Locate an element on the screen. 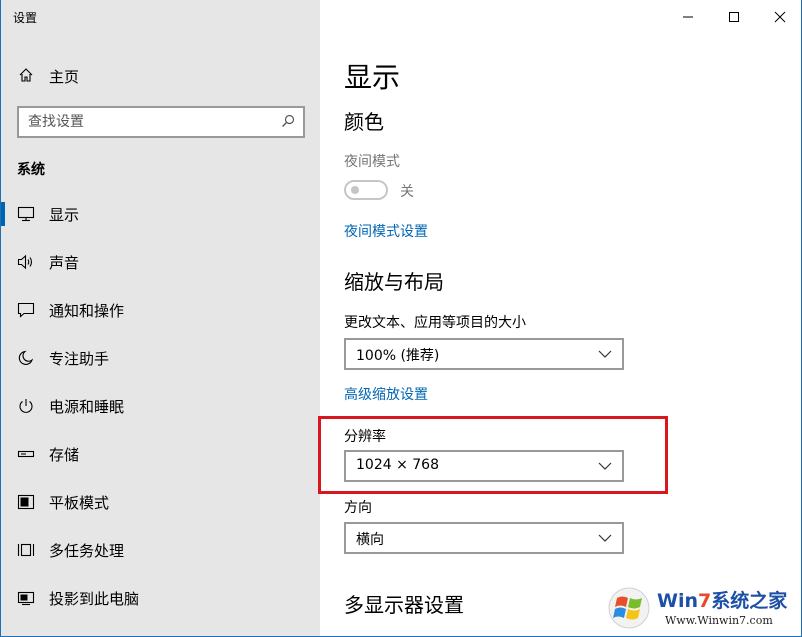 The image size is (802, 637). minimize-icon is located at coordinates (688, 17).